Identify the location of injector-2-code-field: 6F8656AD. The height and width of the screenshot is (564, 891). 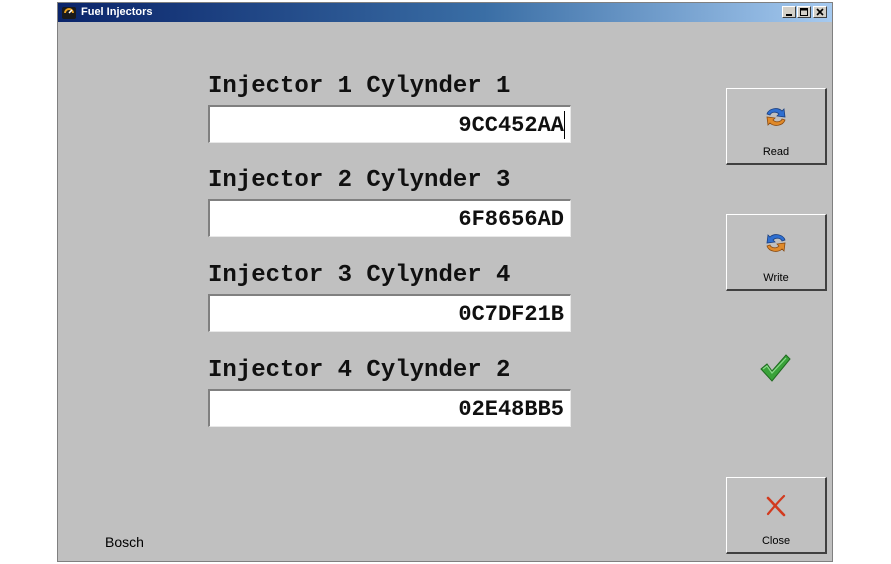
(389, 218).